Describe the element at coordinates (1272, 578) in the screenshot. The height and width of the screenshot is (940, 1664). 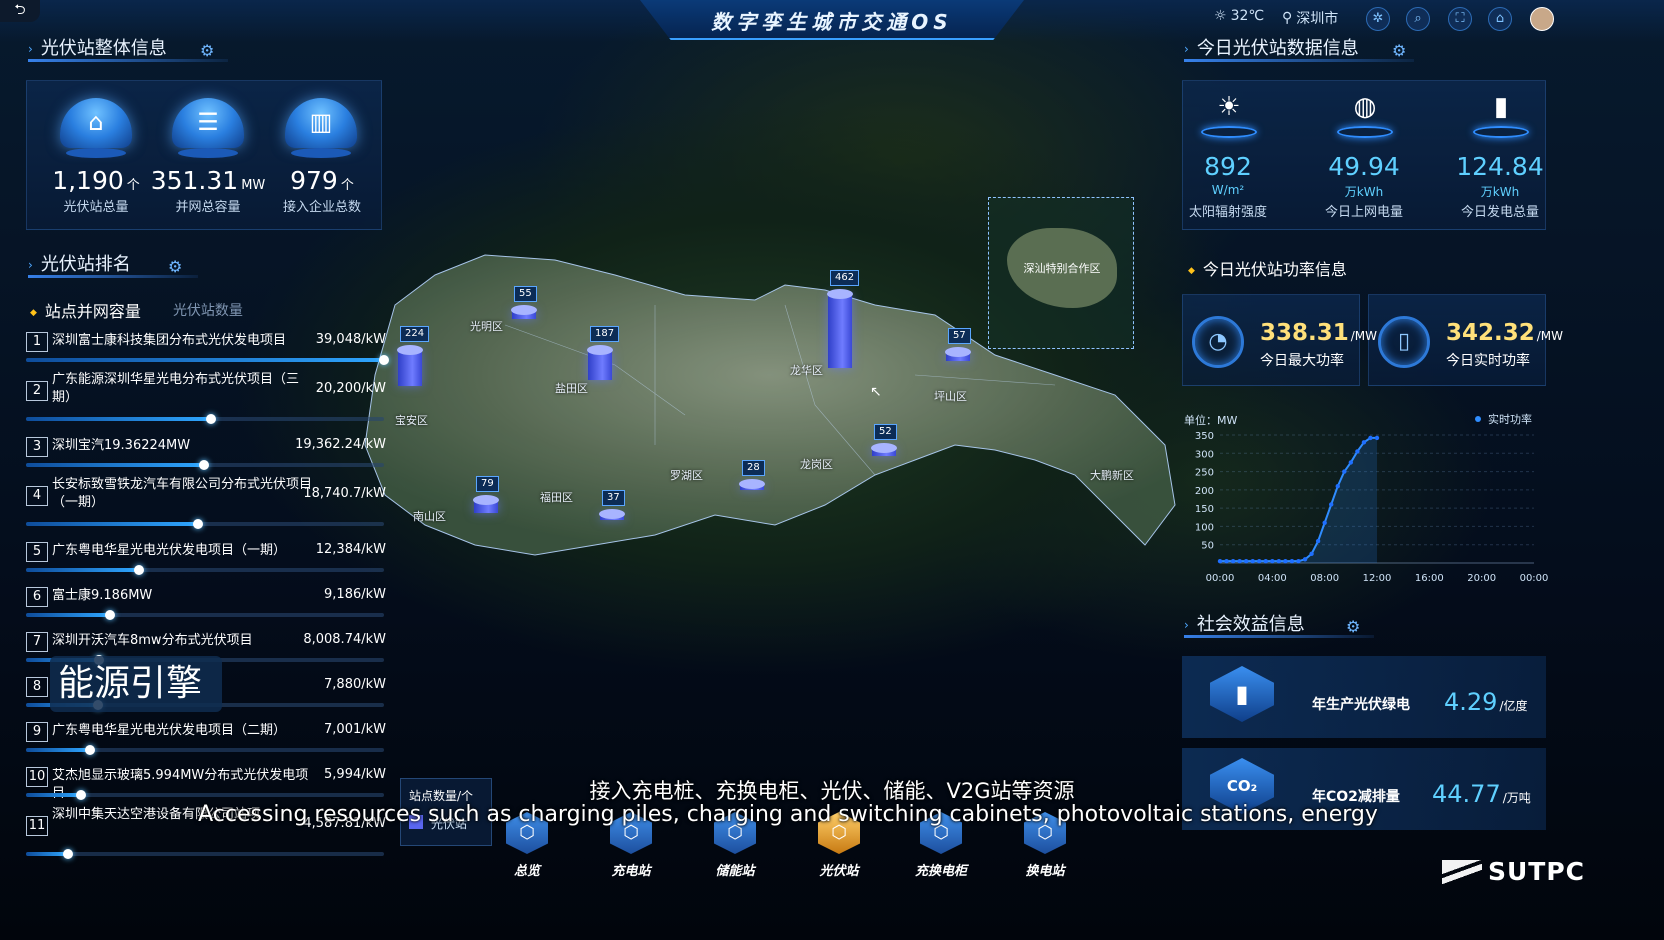
I see `x-tick-label: 04:00` at that location.